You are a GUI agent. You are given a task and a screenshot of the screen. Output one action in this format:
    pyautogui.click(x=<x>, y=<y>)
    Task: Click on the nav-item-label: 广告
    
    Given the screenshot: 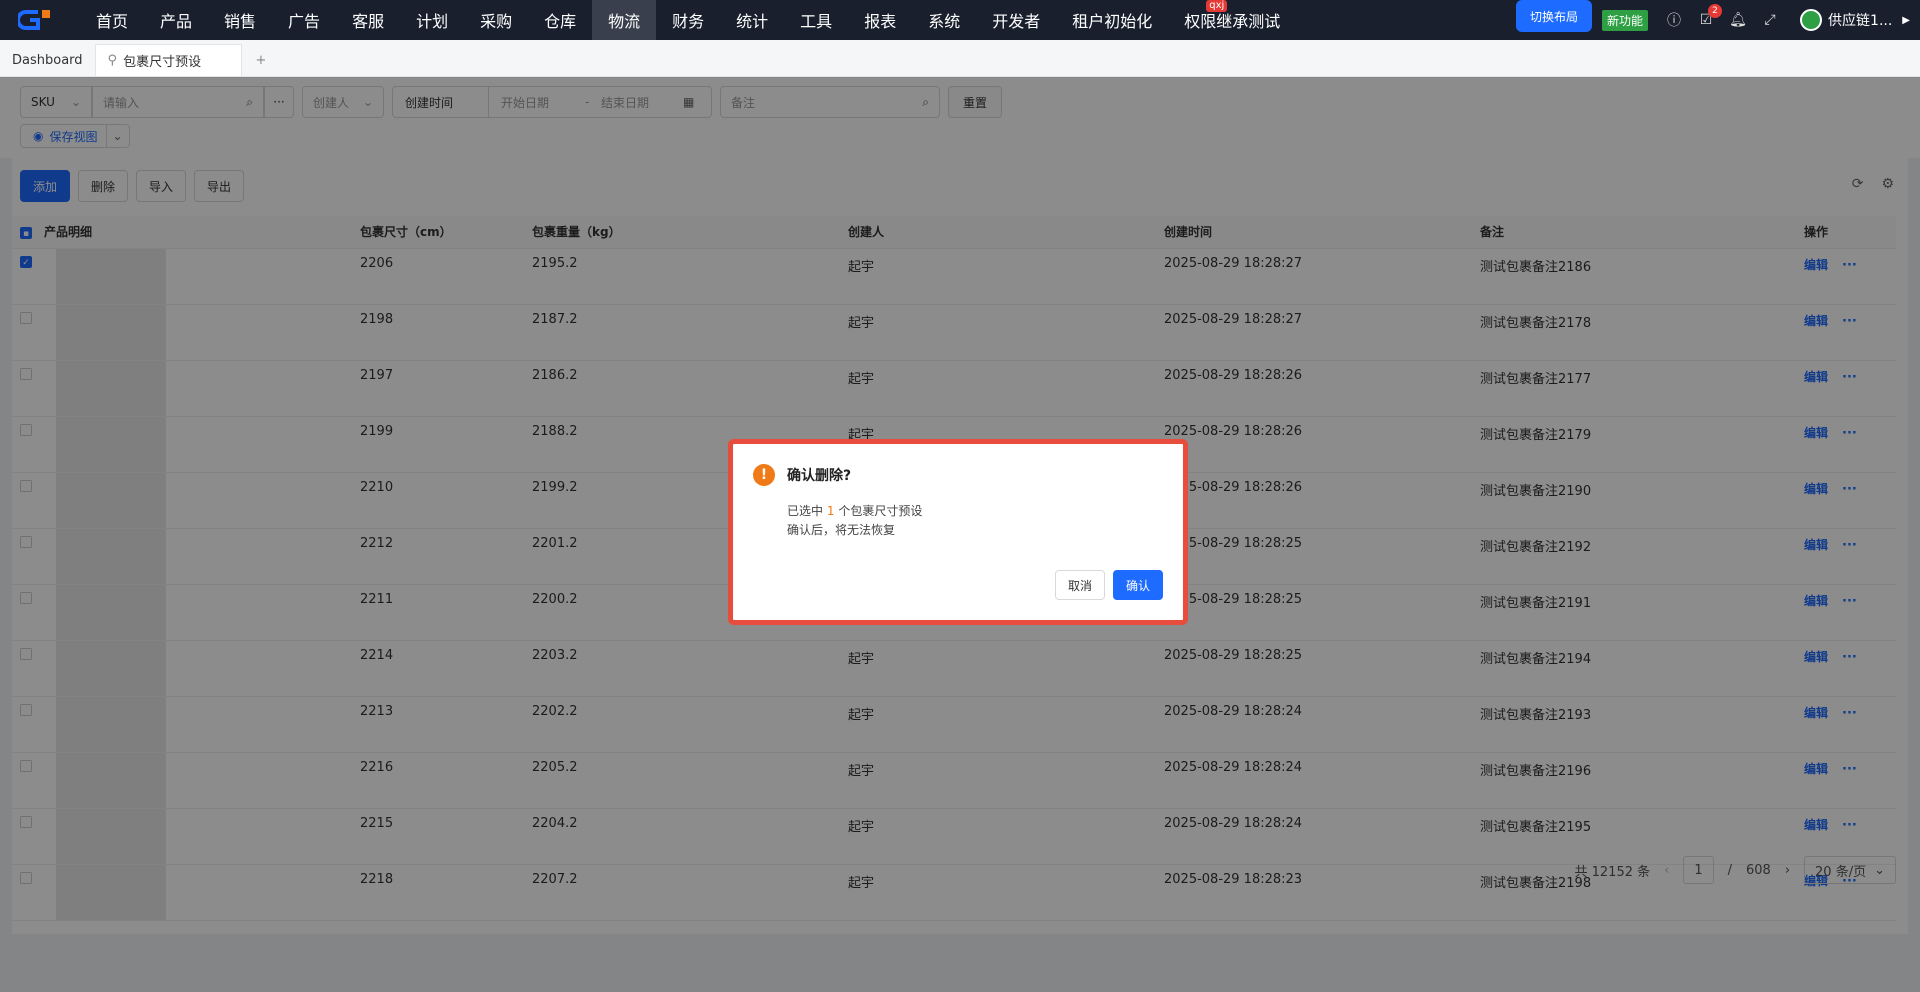 What is the action you would take?
    pyautogui.click(x=304, y=21)
    